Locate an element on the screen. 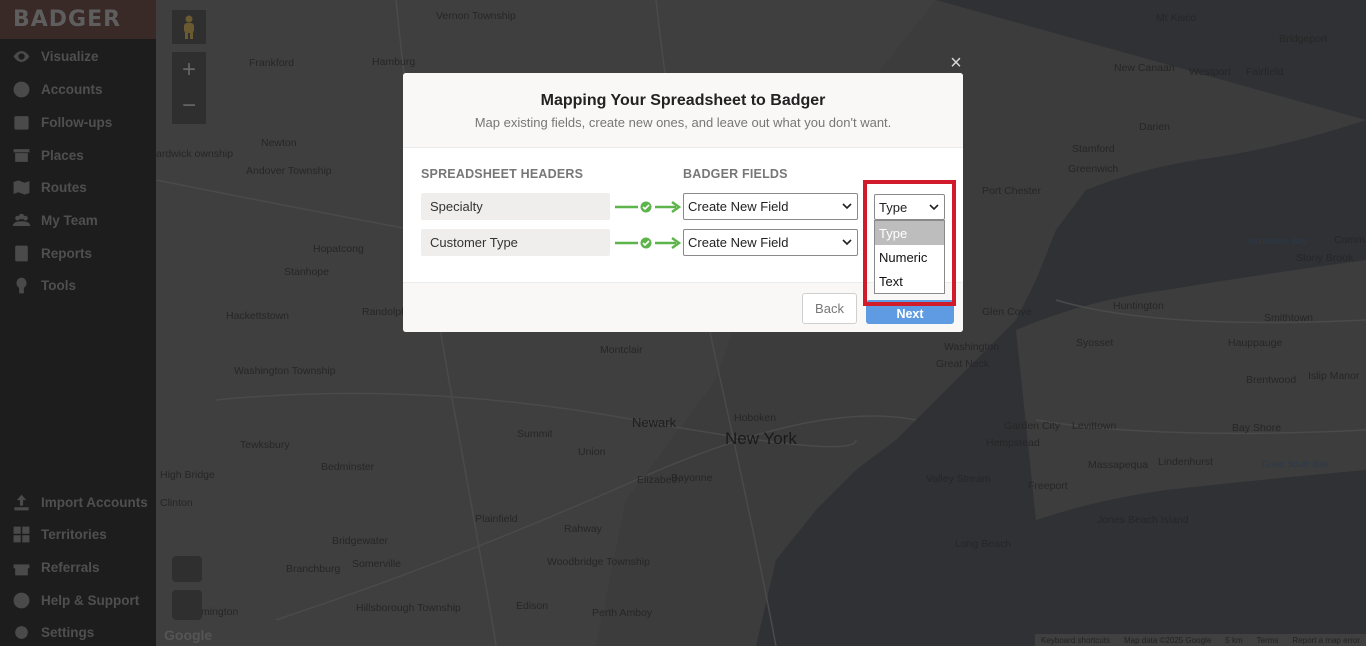  sidebar-item-settings: Settings is located at coordinates (78, 631).